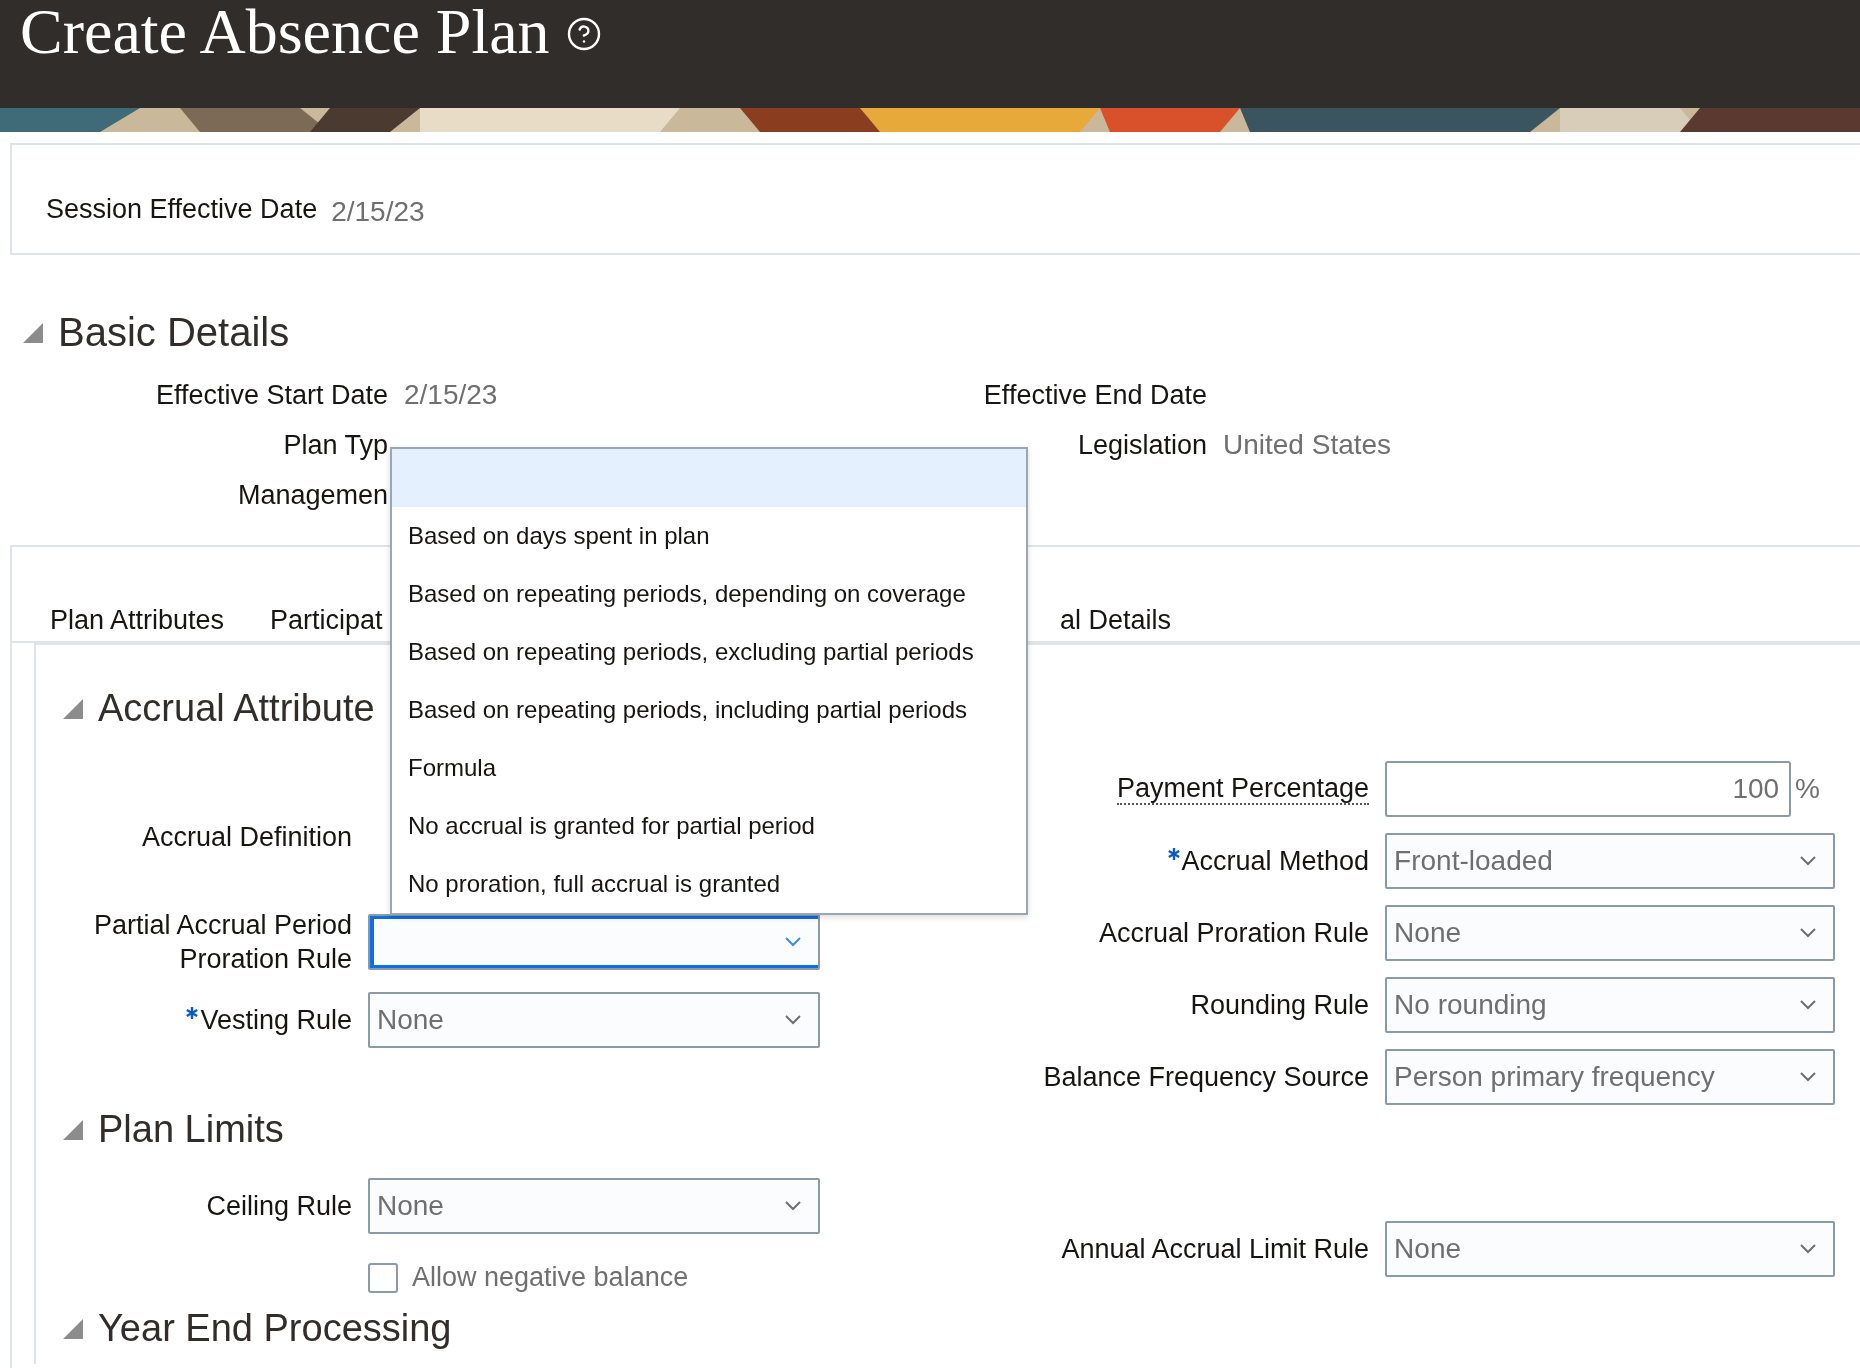 The height and width of the screenshot is (1368, 1860). I want to click on tab: Plan Attributes, so click(137, 622).